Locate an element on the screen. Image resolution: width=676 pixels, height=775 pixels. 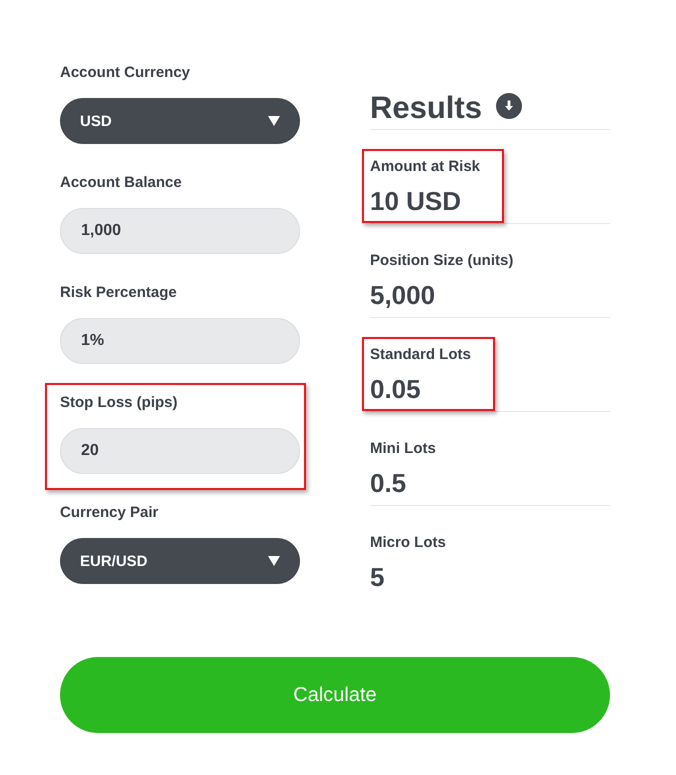
result-value: 10 USD is located at coordinates (416, 201).